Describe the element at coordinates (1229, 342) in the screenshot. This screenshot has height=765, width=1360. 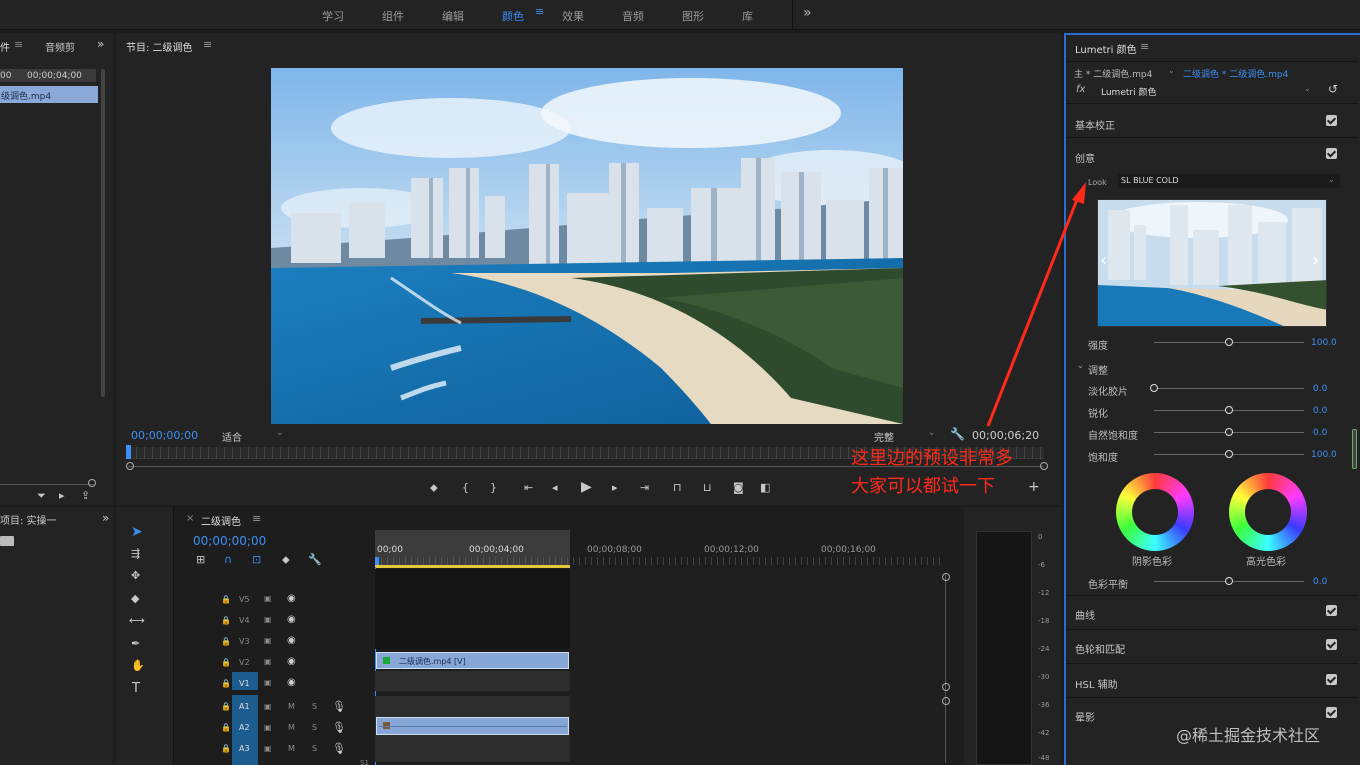
I see `intensity-slider-knob` at that location.